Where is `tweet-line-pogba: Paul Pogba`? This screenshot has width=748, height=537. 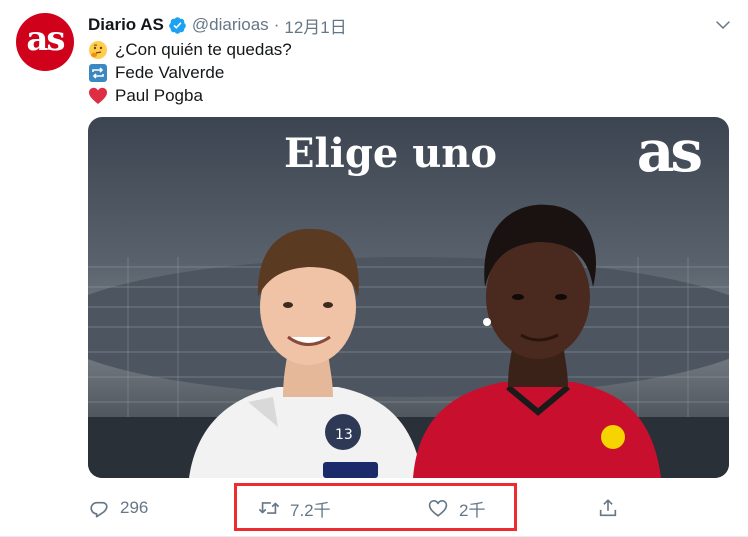 tweet-line-pogba: Paul Pogba is located at coordinates (190, 95).